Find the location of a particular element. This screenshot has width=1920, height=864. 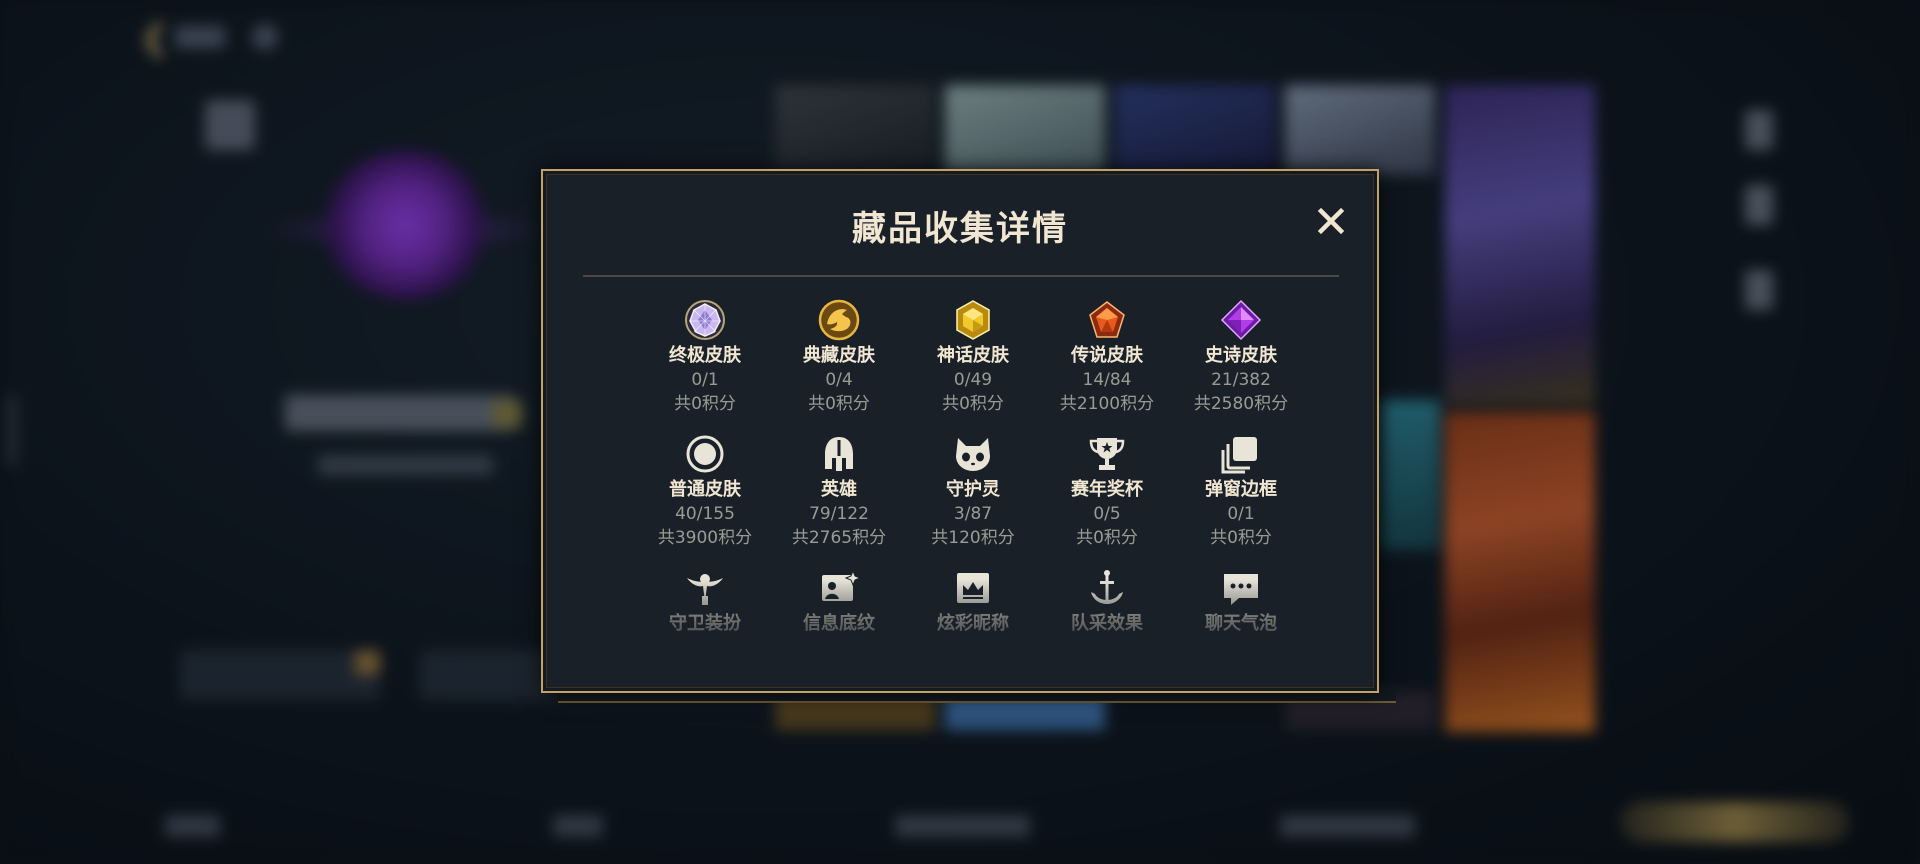

trophy-icon is located at coordinates (1107, 454).